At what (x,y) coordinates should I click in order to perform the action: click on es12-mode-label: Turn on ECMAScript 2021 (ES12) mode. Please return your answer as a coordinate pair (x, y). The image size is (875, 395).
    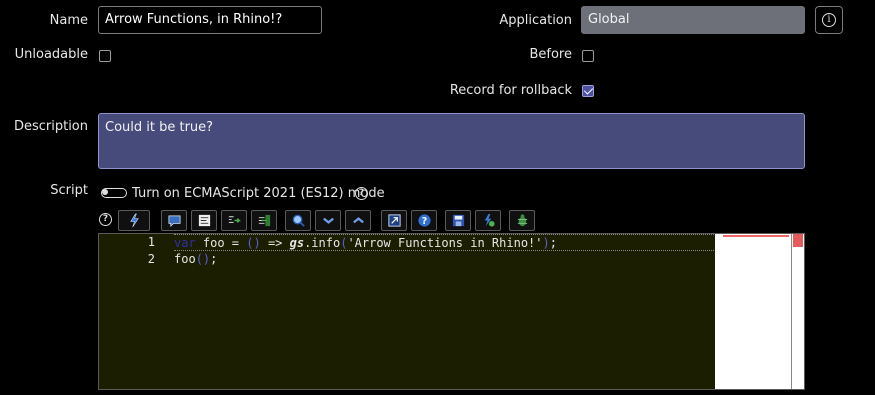
    Looking at the image, I should click on (258, 193).